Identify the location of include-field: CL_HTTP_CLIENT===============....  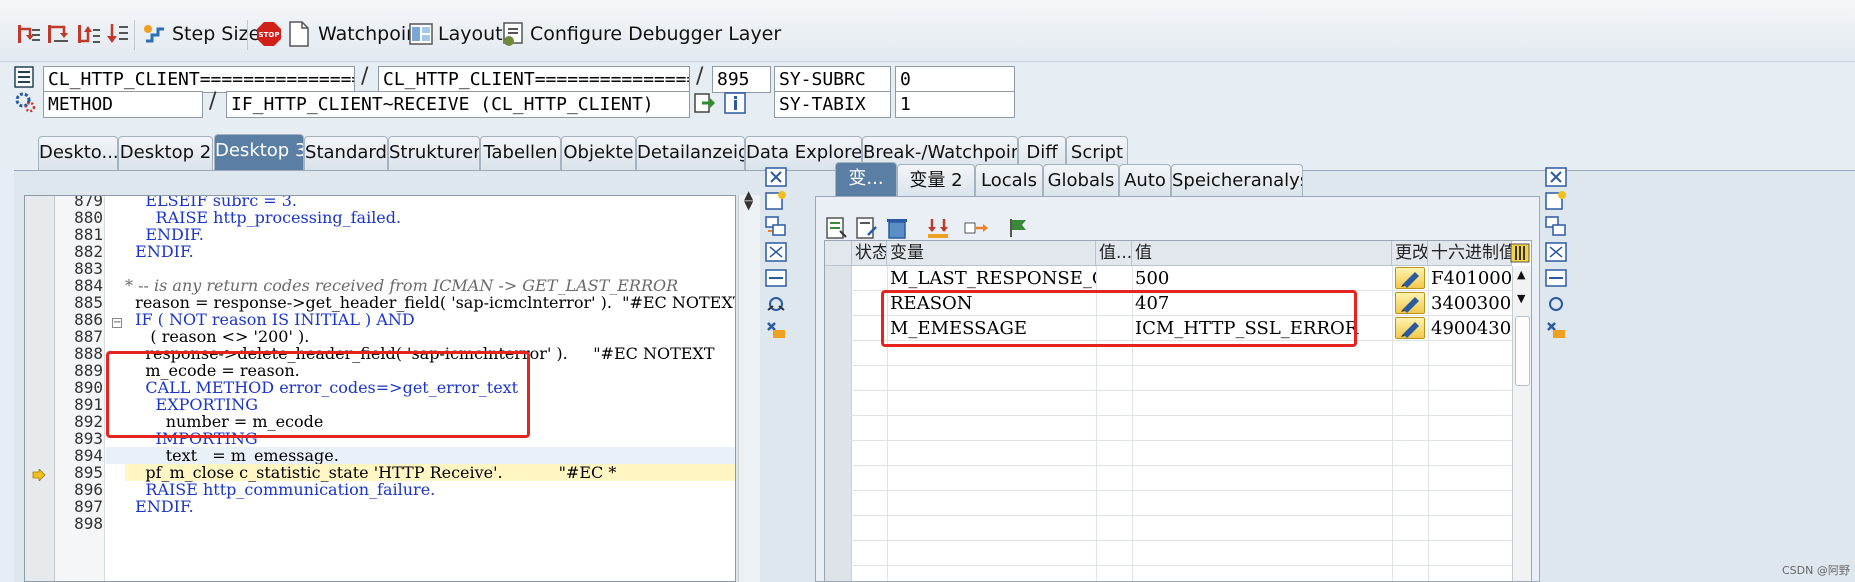
(534, 79).